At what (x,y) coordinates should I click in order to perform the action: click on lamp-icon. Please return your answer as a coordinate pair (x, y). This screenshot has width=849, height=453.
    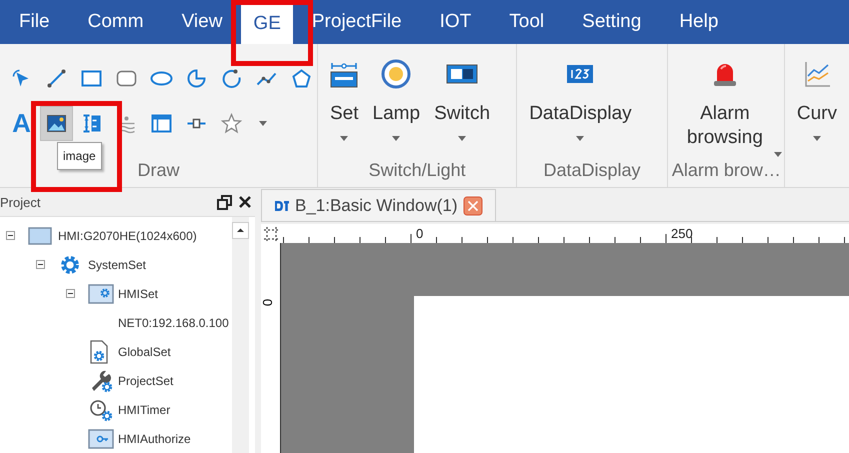
    Looking at the image, I should click on (396, 74).